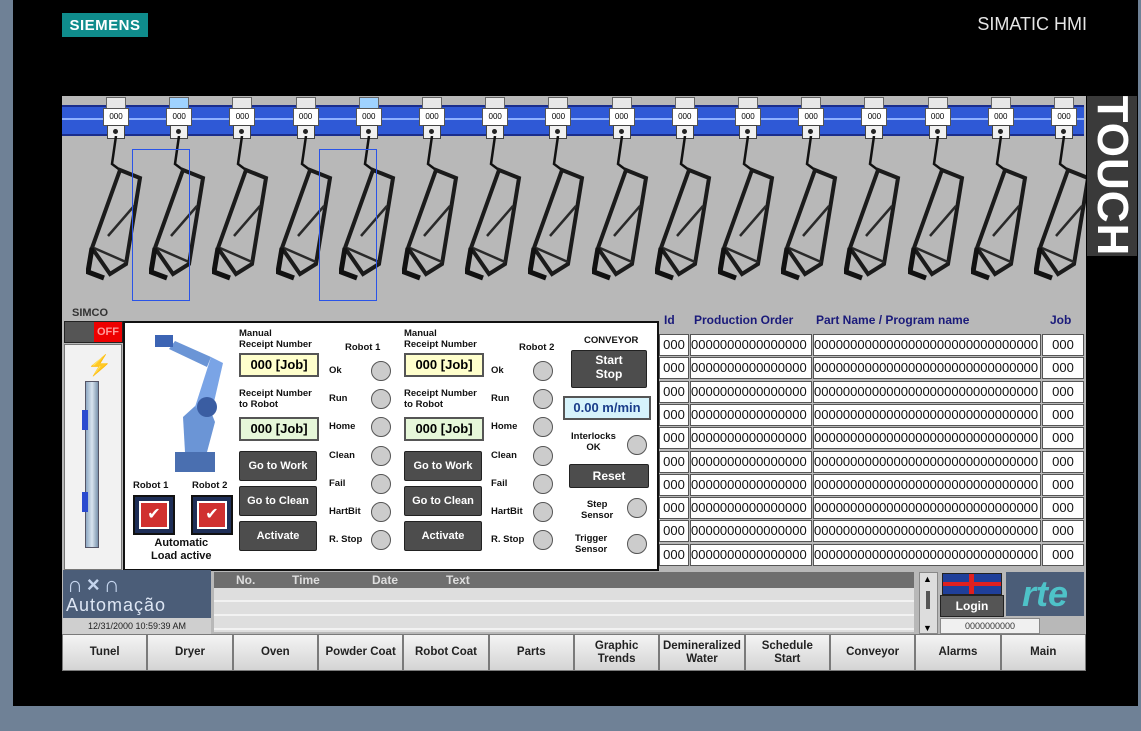 This screenshot has width=1141, height=731. Describe the element at coordinates (278, 501) in the screenshot. I see `robot1-go-to-clean-button: Go to Clean` at that location.